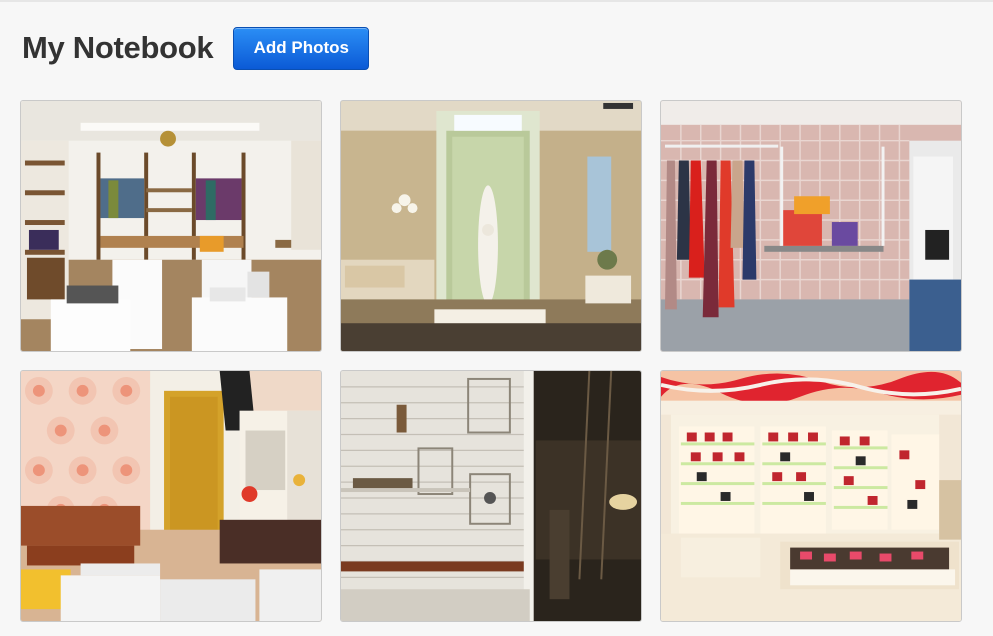  I want to click on top-divider, so click(496, 1).